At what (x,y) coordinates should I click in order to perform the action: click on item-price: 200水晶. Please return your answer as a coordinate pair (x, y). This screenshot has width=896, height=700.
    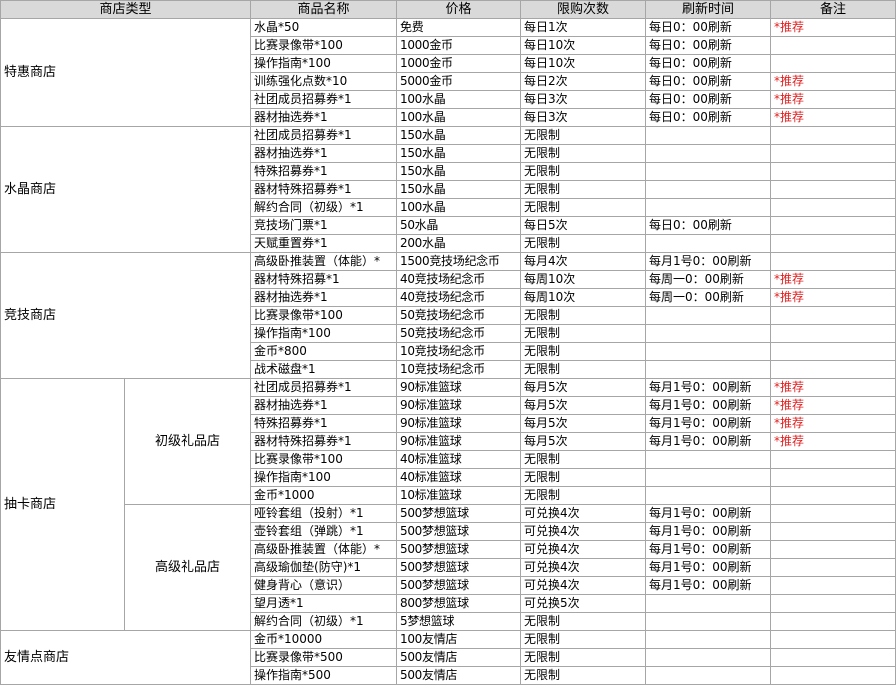
    Looking at the image, I should click on (459, 243).